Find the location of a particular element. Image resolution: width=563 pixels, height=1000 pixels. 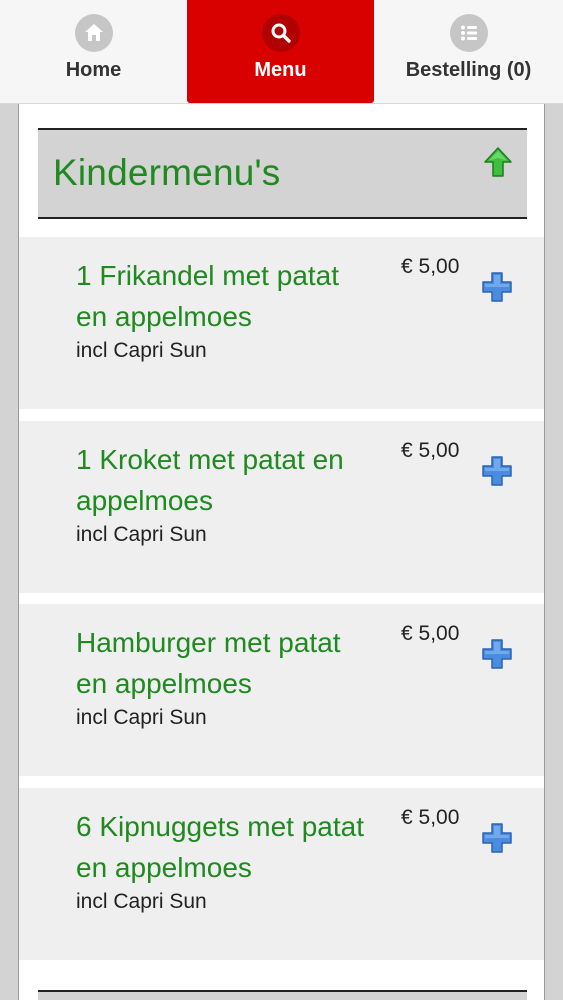

section-title: Kindermenu's is located at coordinates (167, 172).